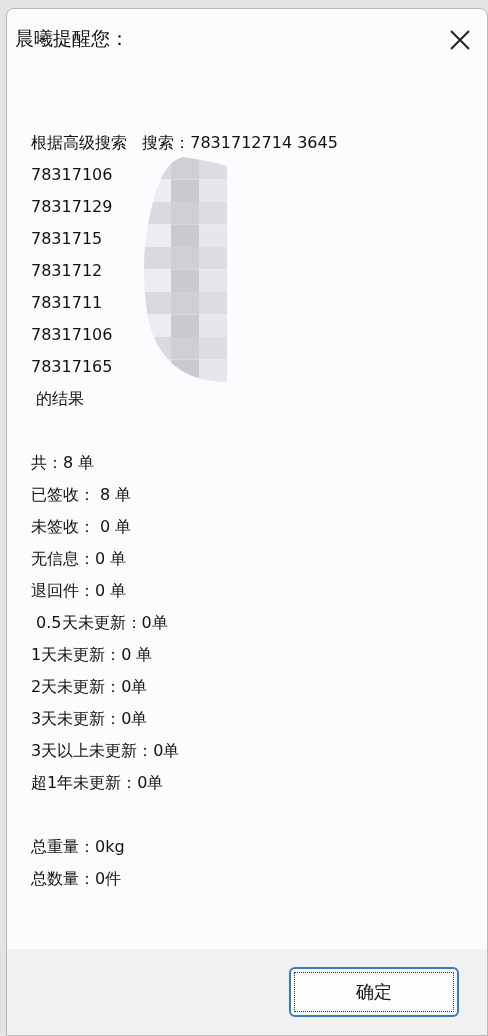 The image size is (488, 1036). What do you see at coordinates (82, 527) in the screenshot?
I see `message-line: 未签收： 0 单` at bounding box center [82, 527].